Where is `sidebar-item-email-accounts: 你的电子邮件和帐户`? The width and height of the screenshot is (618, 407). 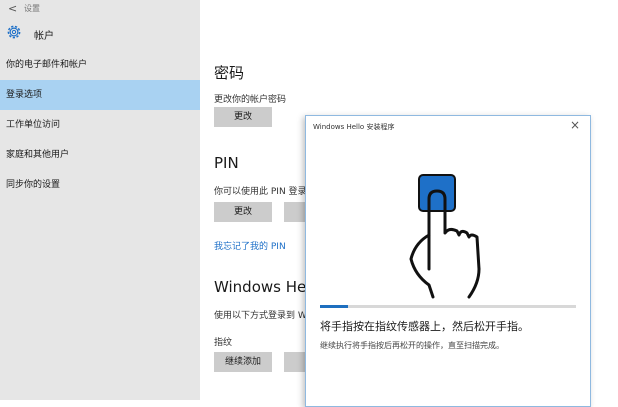
sidebar-item-email-accounts: 你的电子邮件和帐户 is located at coordinates (100, 65).